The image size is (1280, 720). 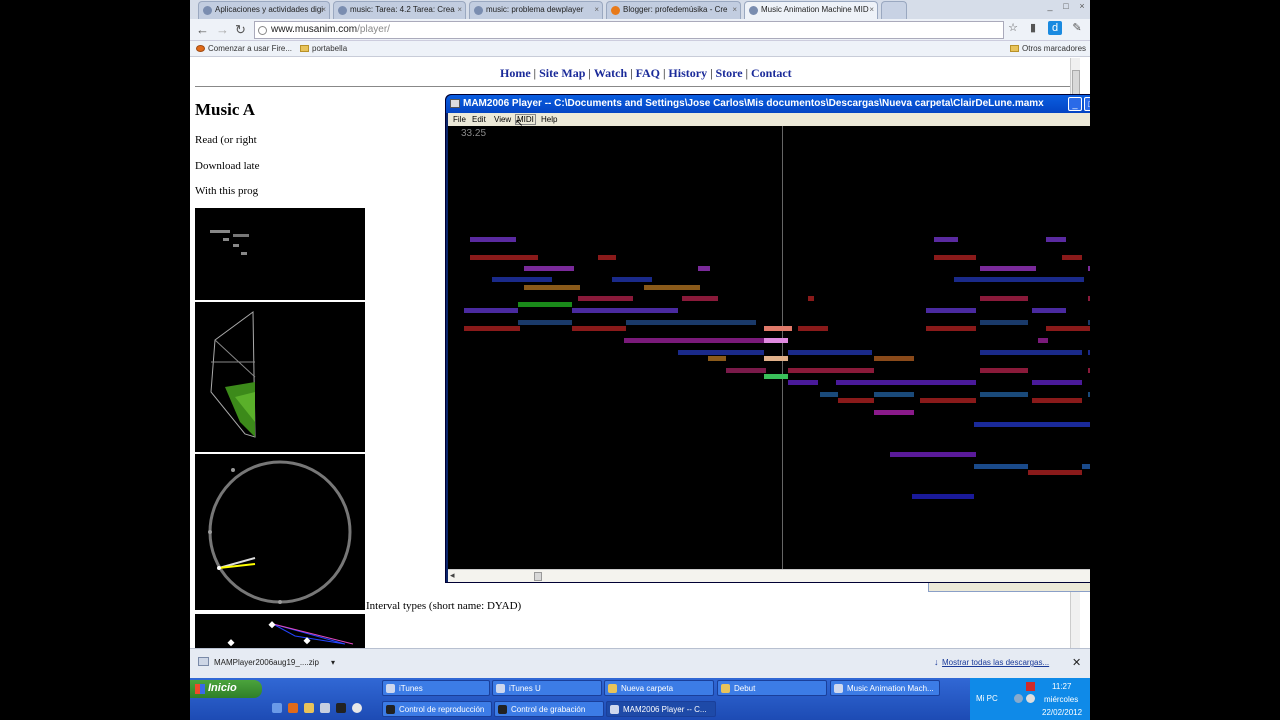 What do you see at coordinates (436, 688) in the screenshot?
I see `taskbar-item: iTunes` at bounding box center [436, 688].